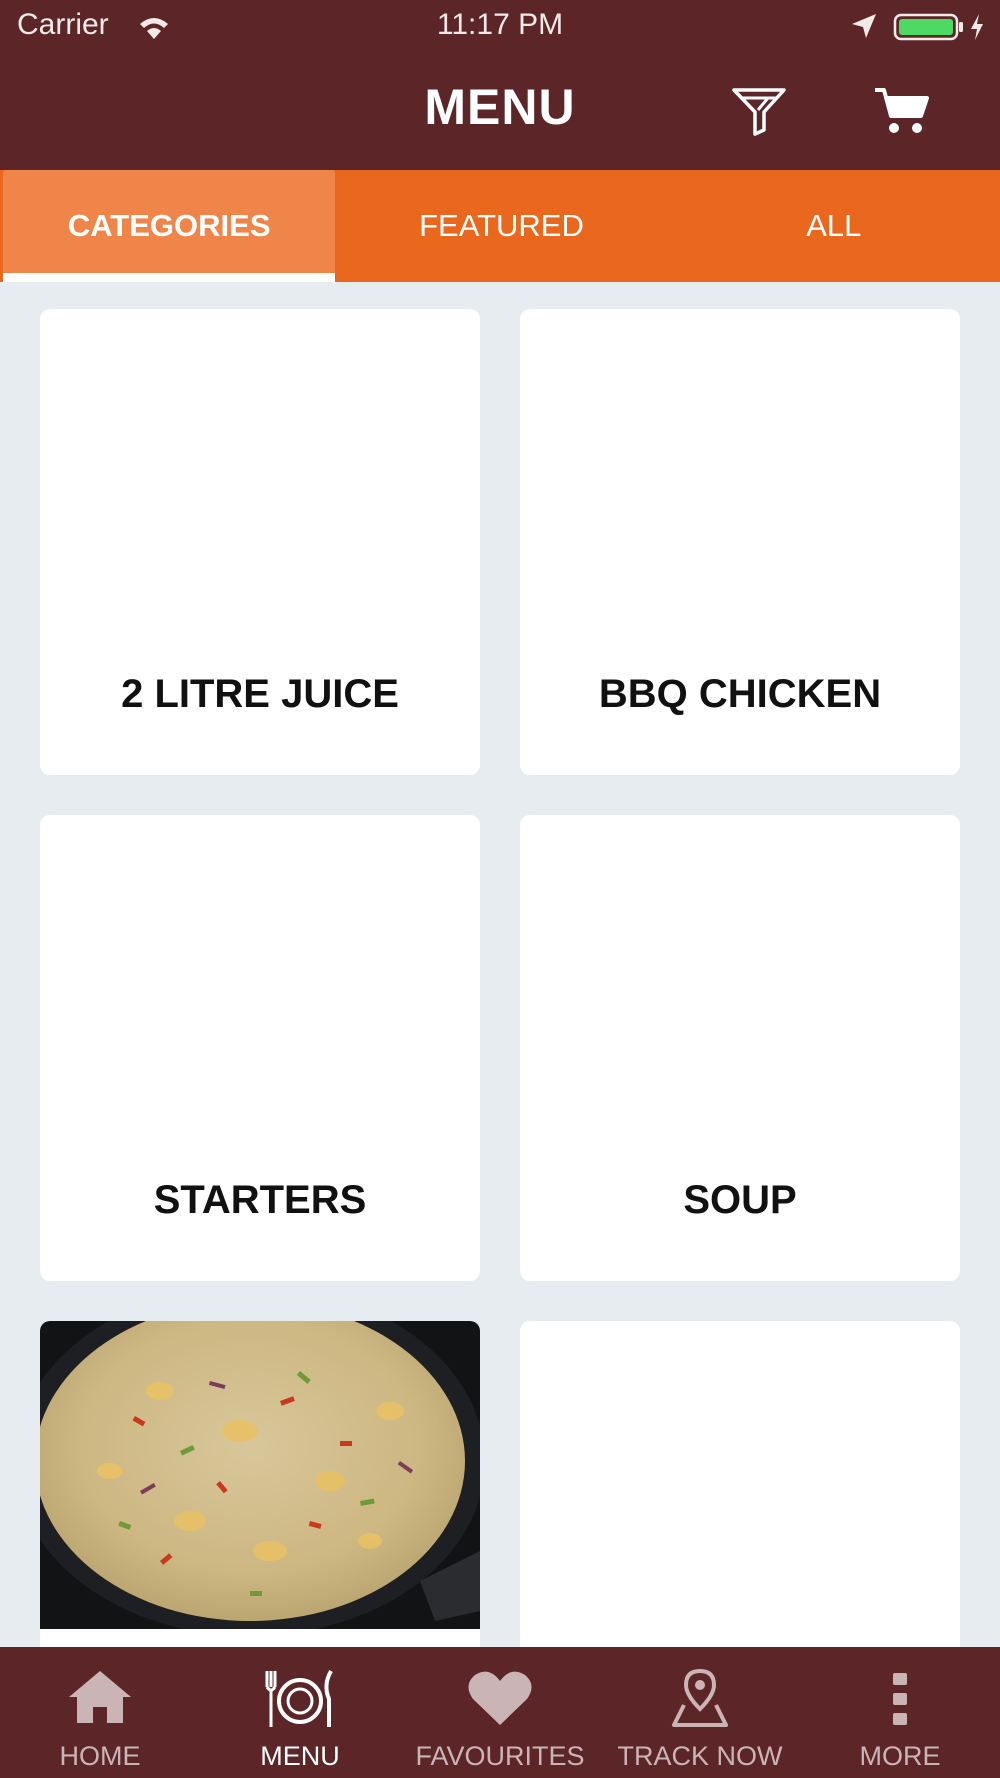 The height and width of the screenshot is (1778, 1000). I want to click on map-pin-icon, so click(700, 1698).